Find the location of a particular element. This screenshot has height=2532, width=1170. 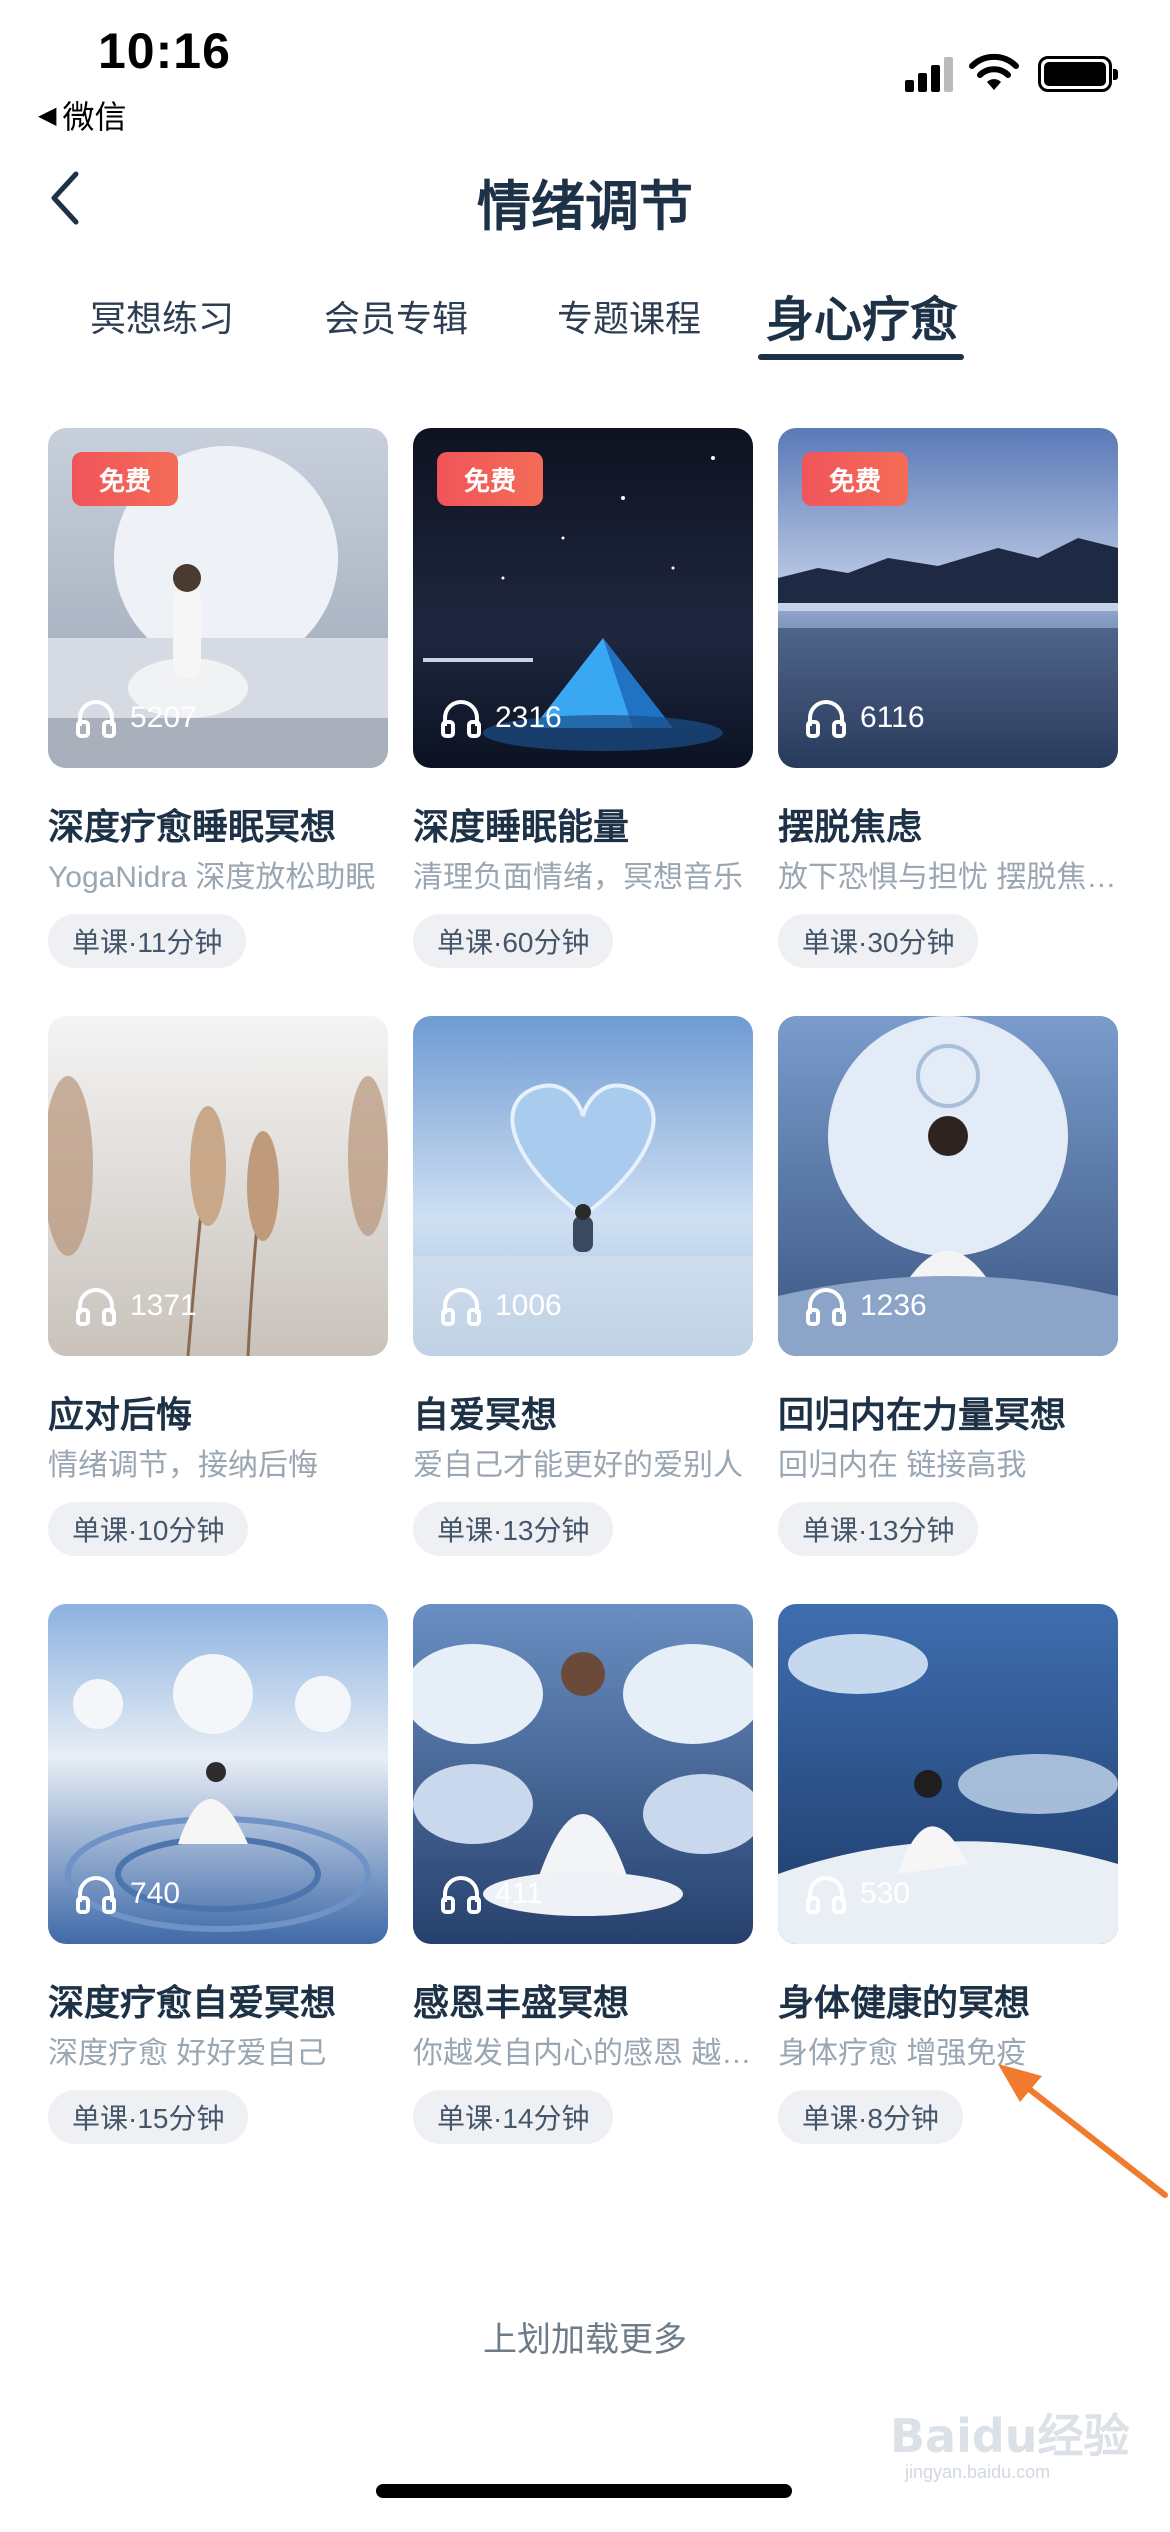

course-description: 放下恐惧与担忧 摆脱焦虑情绪 is located at coordinates (948, 877).